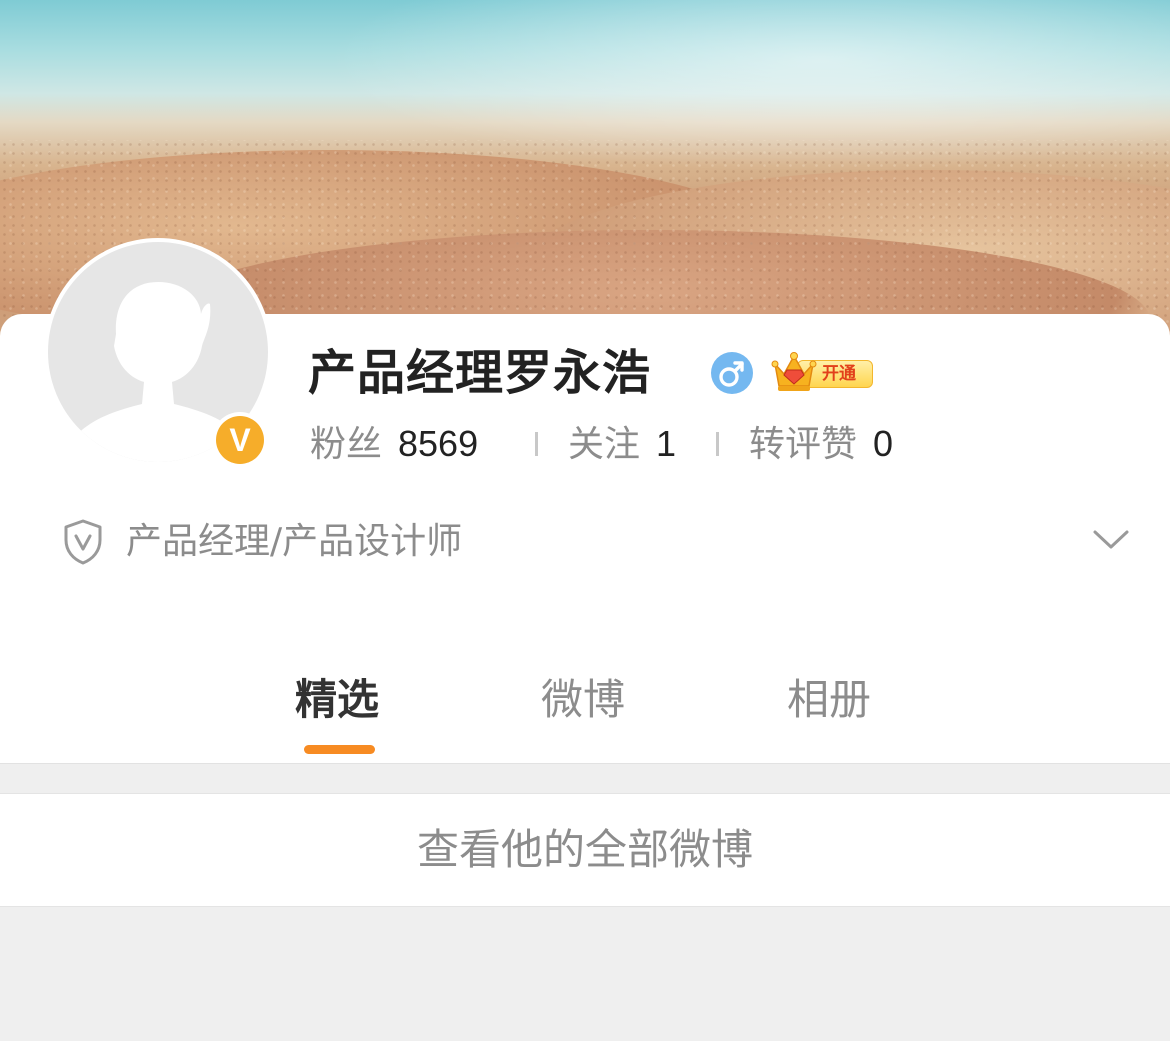  I want to click on profile-description-row: 产品经理/产品设计师, so click(597, 542).